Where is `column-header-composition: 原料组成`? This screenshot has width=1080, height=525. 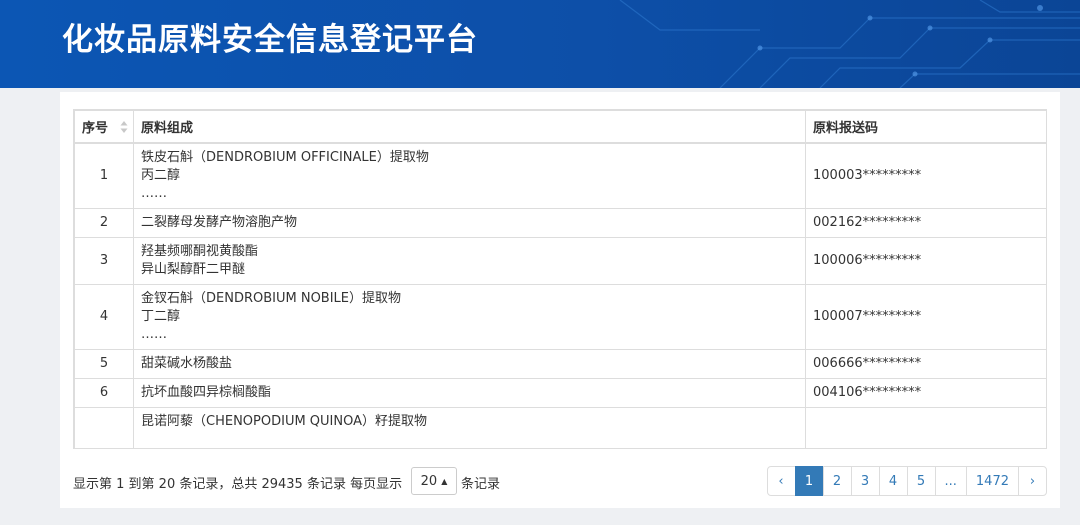 column-header-composition: 原料组成 is located at coordinates (469, 126).